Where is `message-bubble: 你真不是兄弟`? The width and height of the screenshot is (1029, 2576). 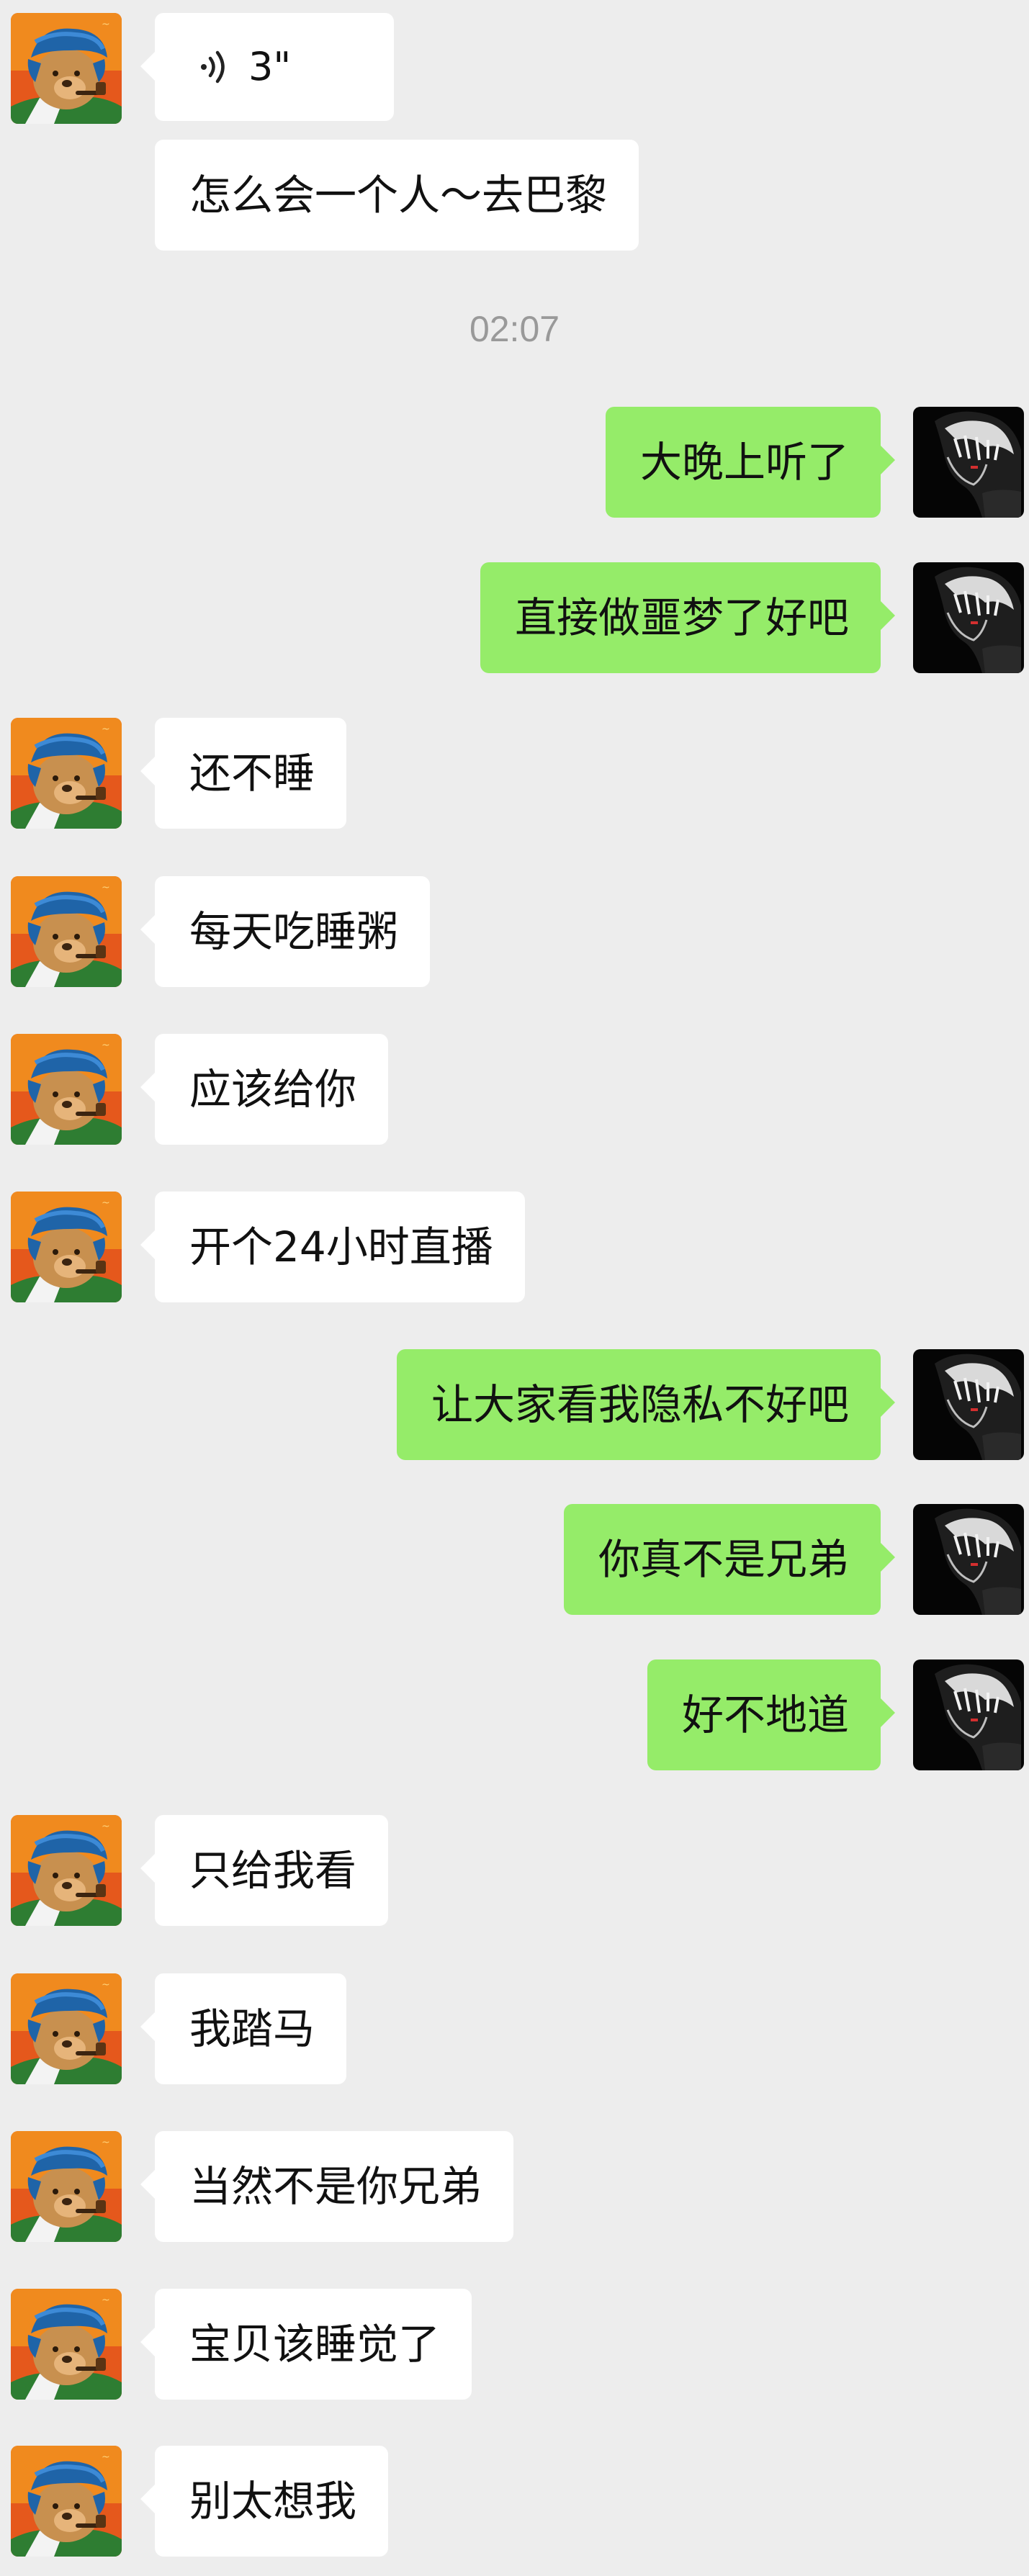 message-bubble: 你真不是兄弟 is located at coordinates (729, 1559).